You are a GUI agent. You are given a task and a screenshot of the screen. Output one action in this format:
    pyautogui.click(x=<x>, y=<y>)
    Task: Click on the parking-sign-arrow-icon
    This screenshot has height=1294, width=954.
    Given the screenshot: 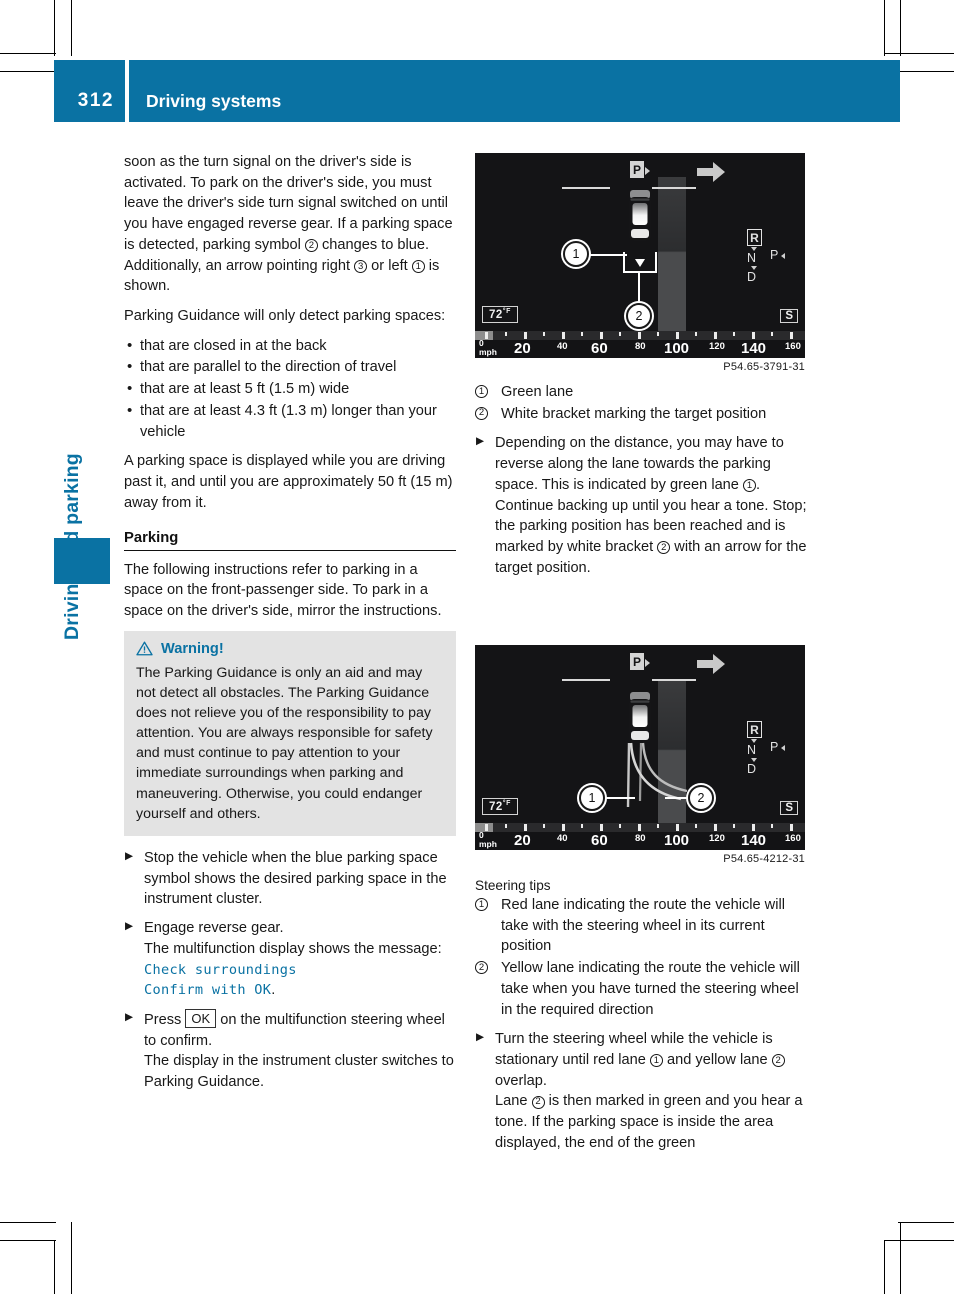 What is the action you would take?
    pyautogui.click(x=647, y=171)
    